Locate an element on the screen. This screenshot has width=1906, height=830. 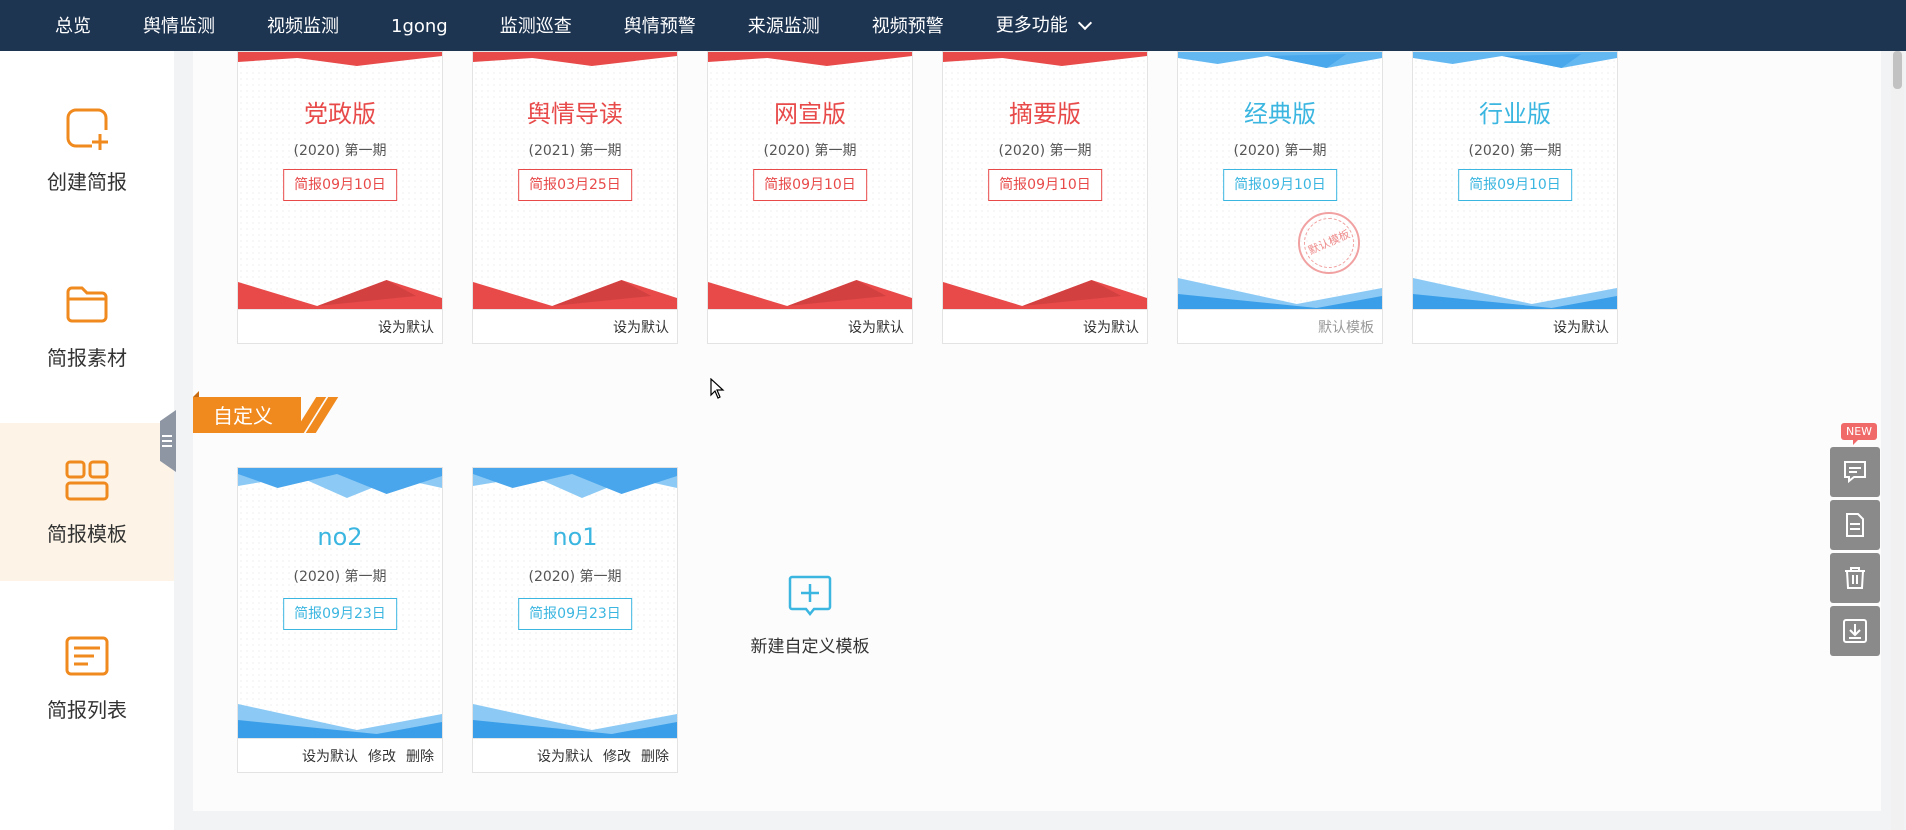
nav-patrol: 监测巡查 is located at coordinates (536, 25).